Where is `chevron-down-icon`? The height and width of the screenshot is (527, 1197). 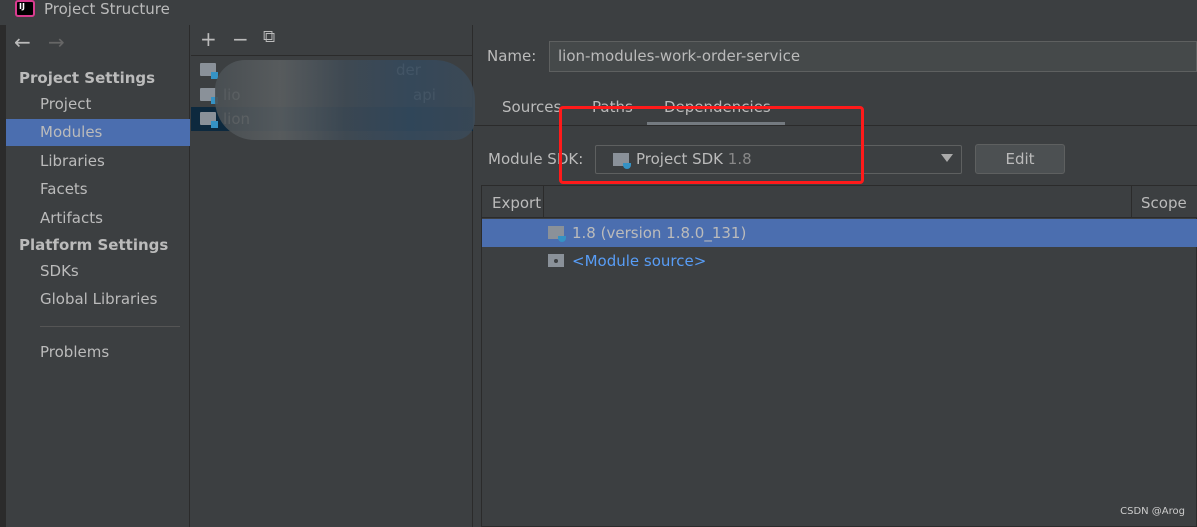
chevron-down-icon is located at coordinates (947, 158).